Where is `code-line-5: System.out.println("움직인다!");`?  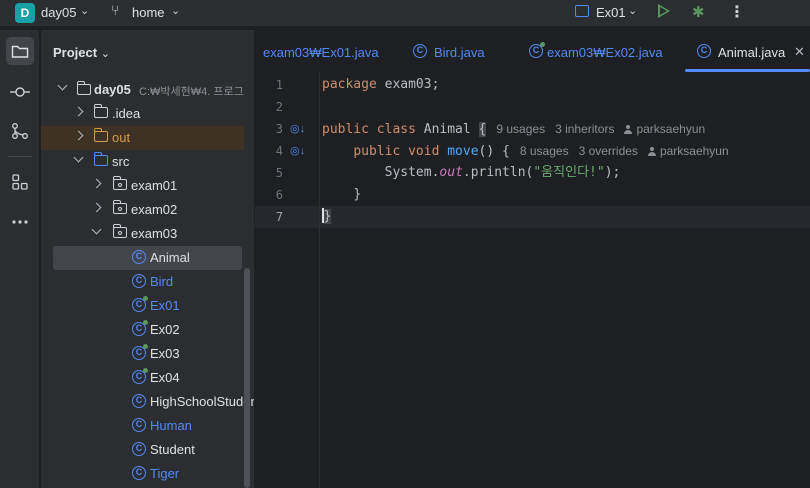
code-line-5: System.out.println("움직인다!"); is located at coordinates (471, 173).